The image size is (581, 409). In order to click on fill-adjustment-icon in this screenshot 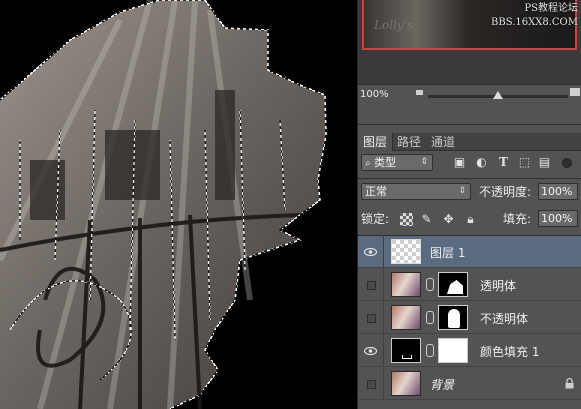, I will do `click(407, 357)`.